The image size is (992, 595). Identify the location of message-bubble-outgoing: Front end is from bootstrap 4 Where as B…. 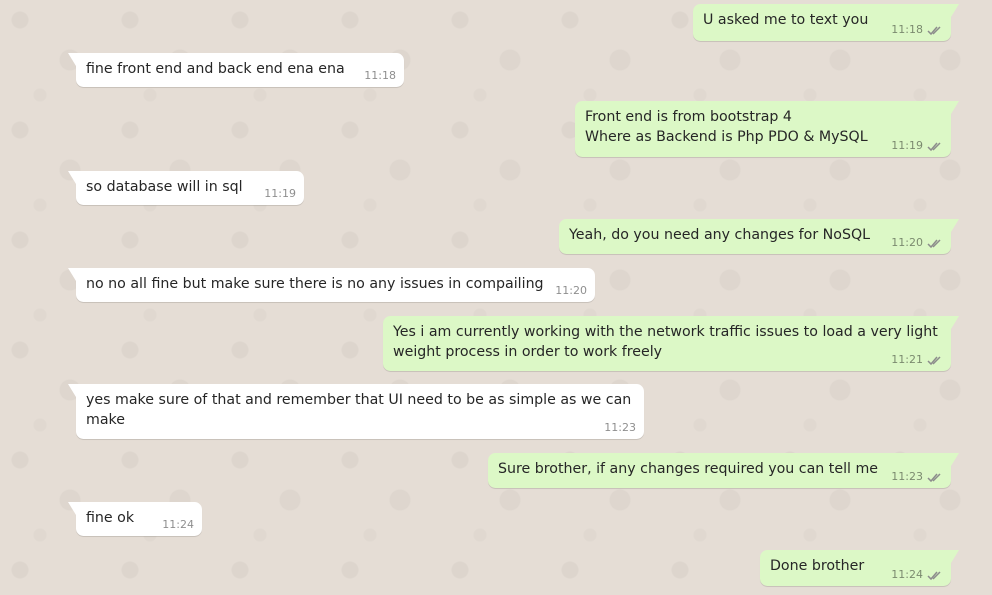
(767, 129).